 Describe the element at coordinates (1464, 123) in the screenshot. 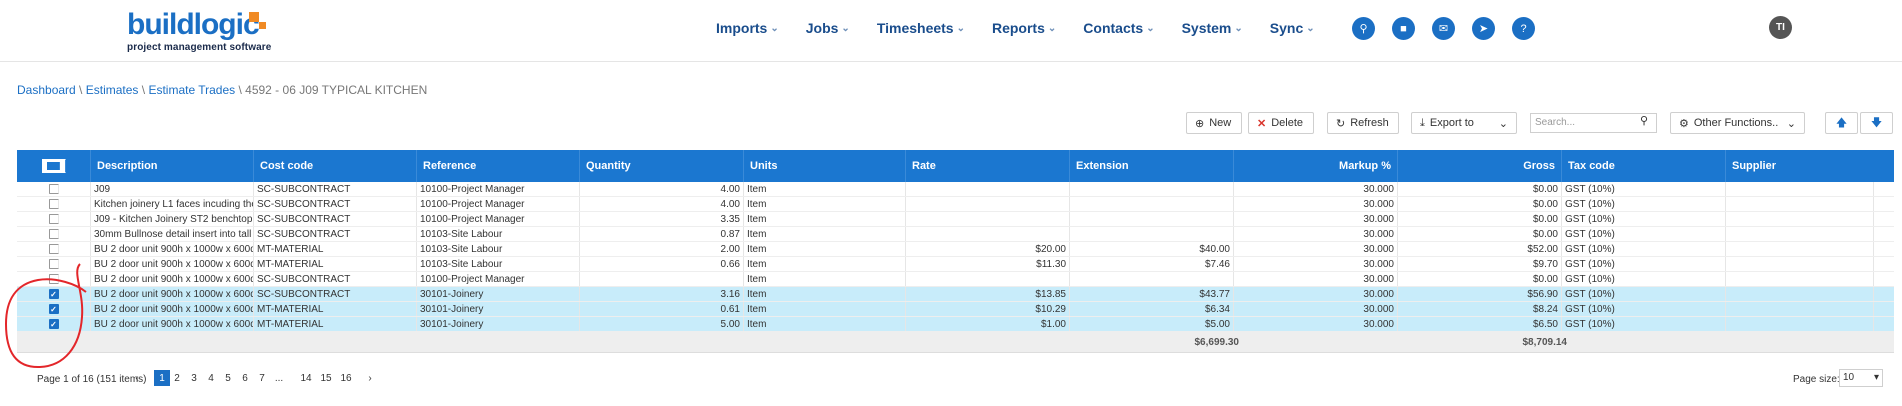

I see `export-dropdown: ⤓ Export to ⌄` at that location.